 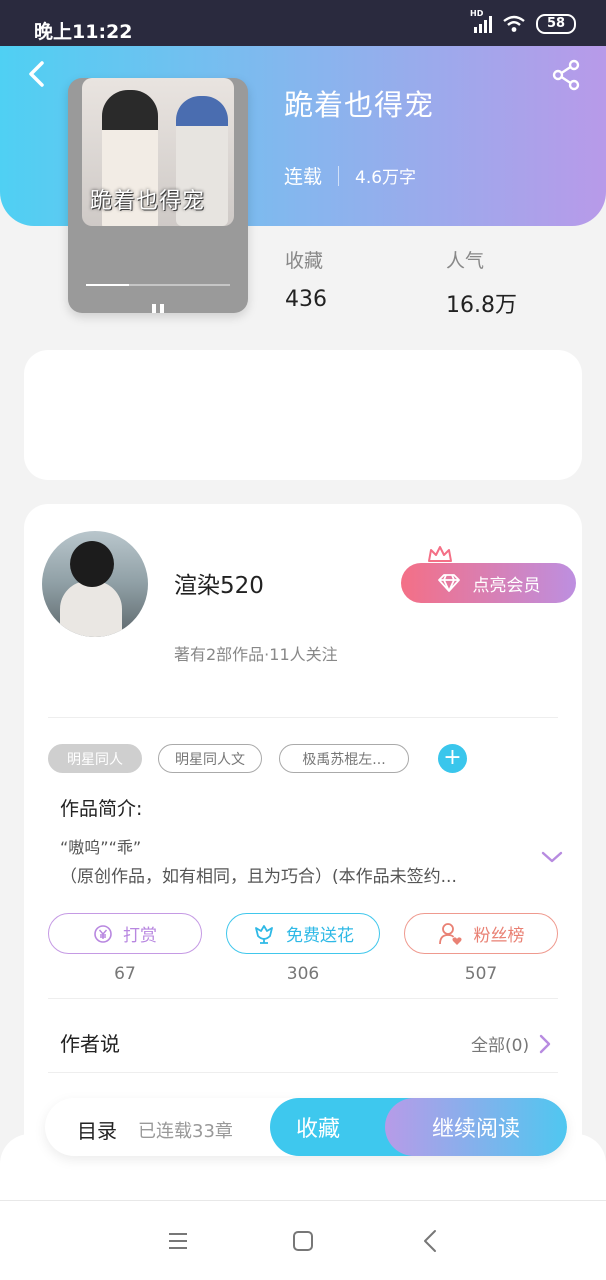 I want to click on stat-favorites: 收藏 436, so click(x=306, y=279).